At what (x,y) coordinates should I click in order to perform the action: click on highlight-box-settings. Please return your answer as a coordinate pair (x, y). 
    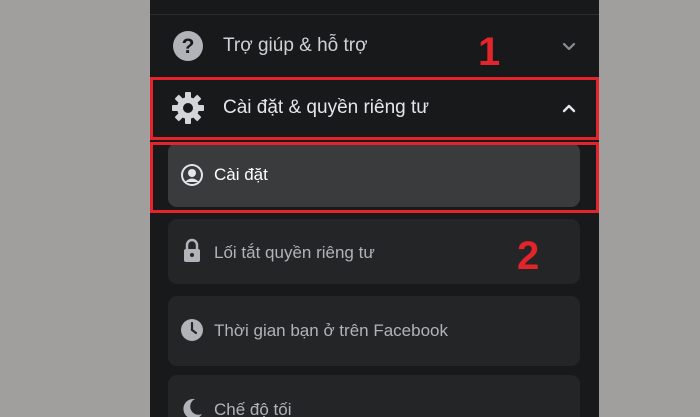
    Looking at the image, I should click on (374, 177).